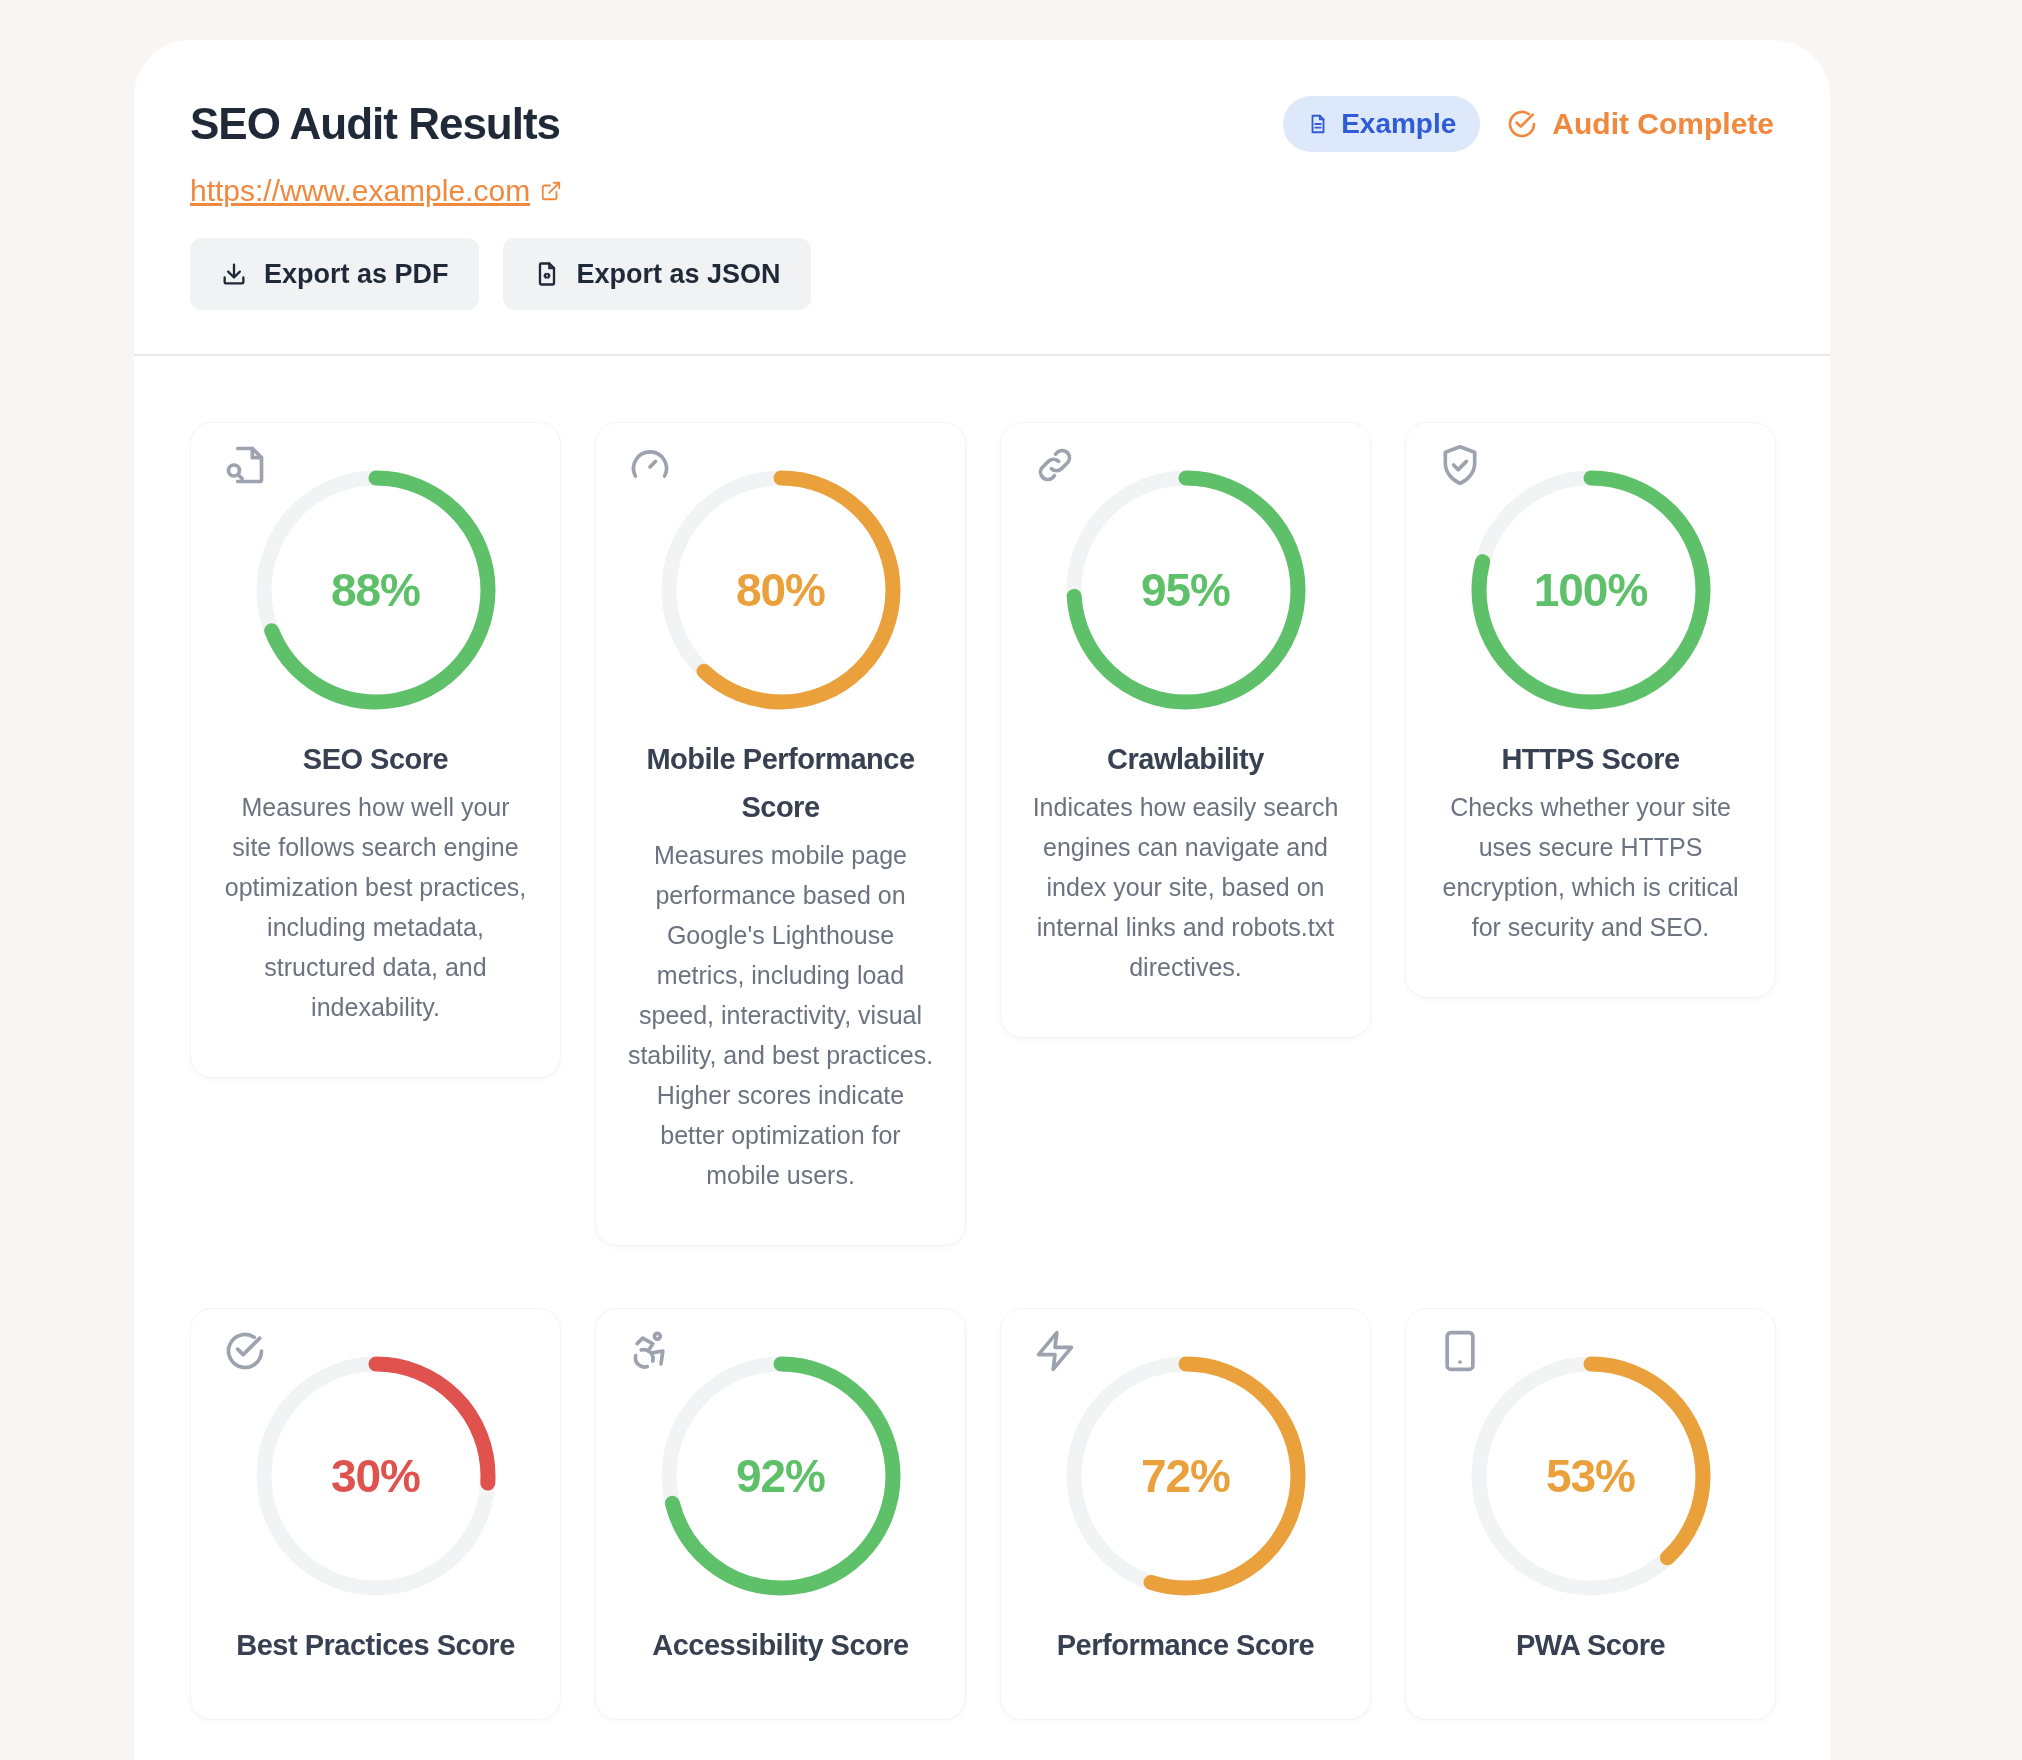 The height and width of the screenshot is (1760, 2022). Describe the element at coordinates (375, 1476) in the screenshot. I see `score-value: 30%` at that location.